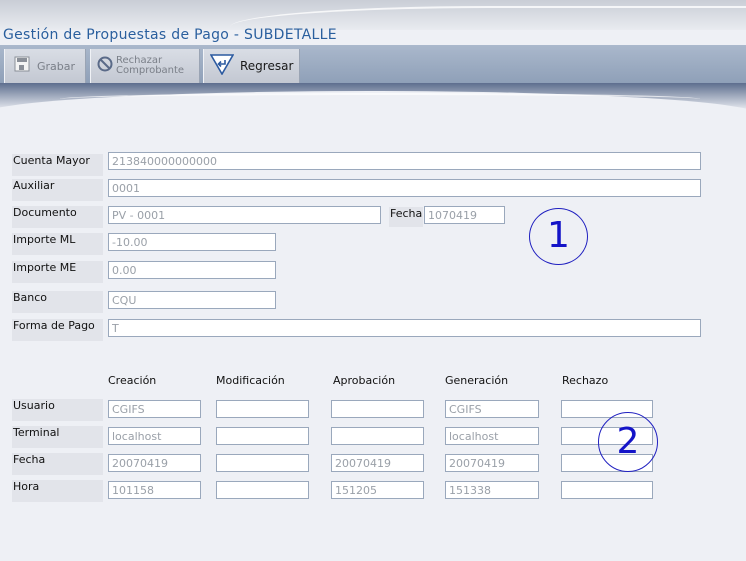 The image size is (746, 561). What do you see at coordinates (154, 463) in the screenshot?
I see `fecha-creacion-field` at bounding box center [154, 463].